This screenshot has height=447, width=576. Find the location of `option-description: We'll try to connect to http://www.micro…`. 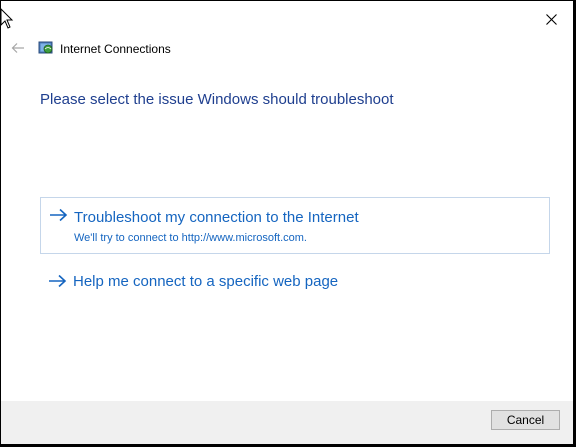

option-description: We'll try to connect to http://www.micro… is located at coordinates (190, 238).